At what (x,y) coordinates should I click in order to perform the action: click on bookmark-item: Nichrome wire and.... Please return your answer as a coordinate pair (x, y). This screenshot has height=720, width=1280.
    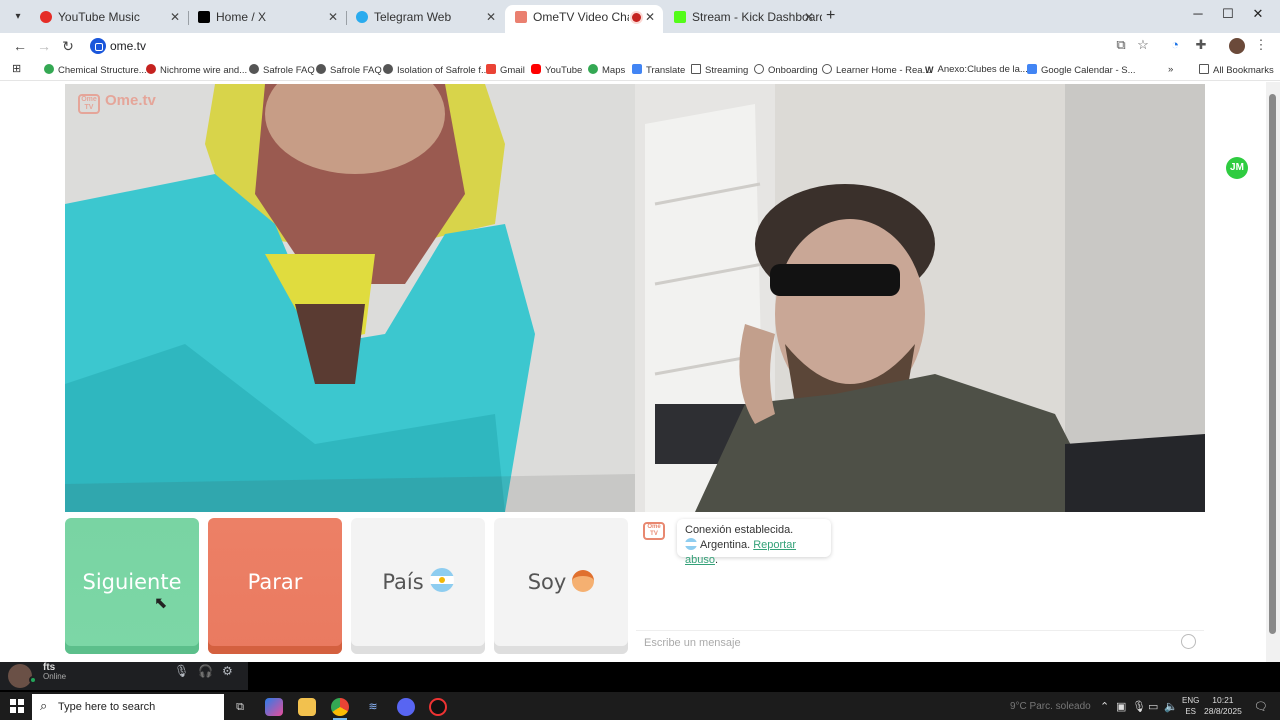
    Looking at the image, I should click on (196, 70).